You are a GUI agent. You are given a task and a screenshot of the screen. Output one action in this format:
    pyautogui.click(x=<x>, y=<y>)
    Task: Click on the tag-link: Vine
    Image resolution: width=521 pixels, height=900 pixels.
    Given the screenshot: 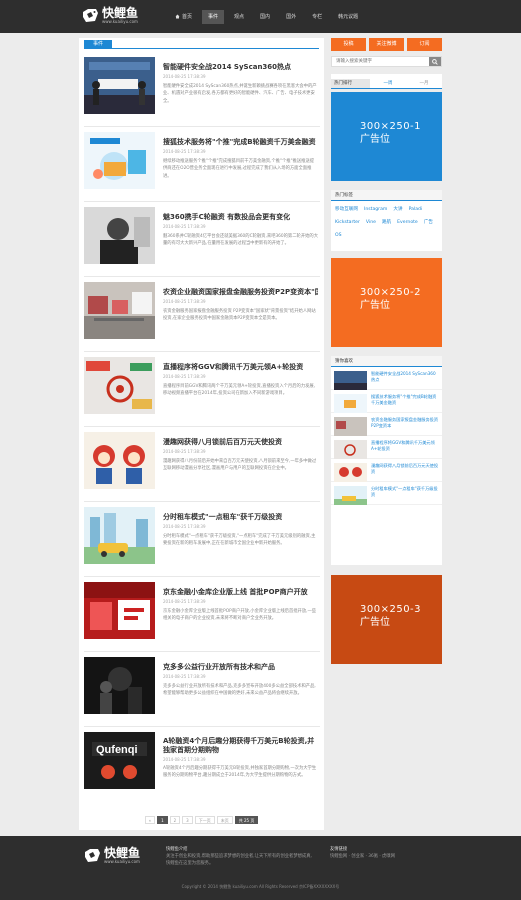 What is the action you would take?
    pyautogui.click(x=371, y=223)
    